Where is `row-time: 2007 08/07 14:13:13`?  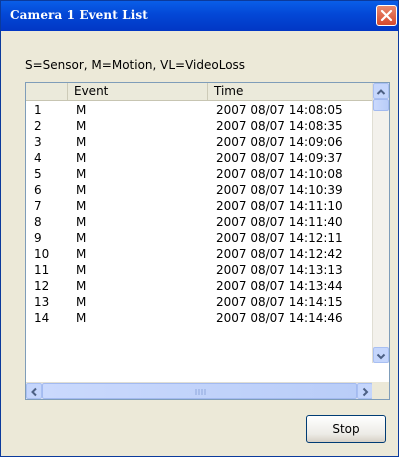 row-time: 2007 08/07 14:13:13 is located at coordinates (279, 270).